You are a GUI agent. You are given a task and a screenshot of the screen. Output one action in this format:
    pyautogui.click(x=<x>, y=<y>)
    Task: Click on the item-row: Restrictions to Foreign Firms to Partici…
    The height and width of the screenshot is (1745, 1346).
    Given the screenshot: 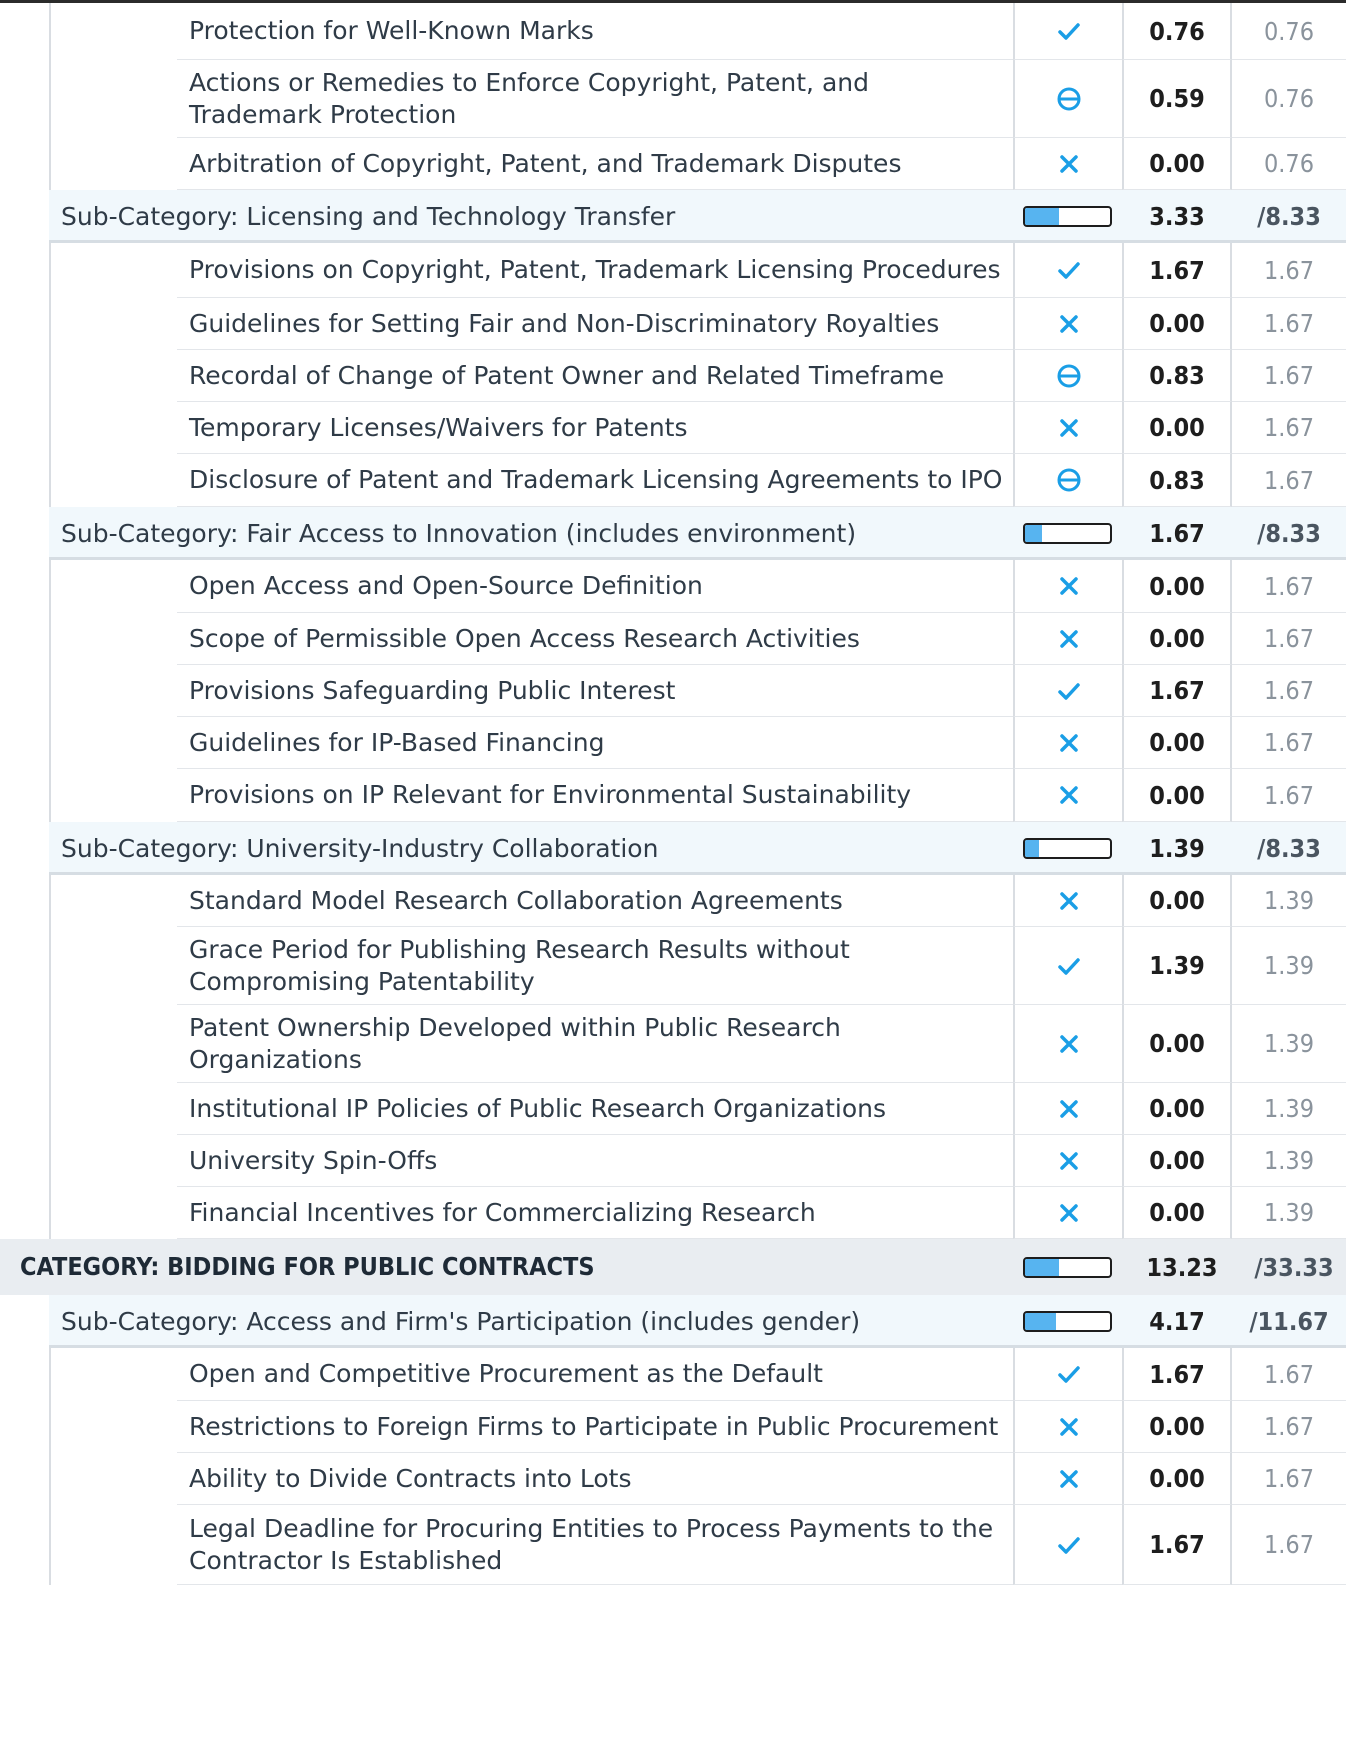 What is the action you would take?
    pyautogui.click(x=673, y=1427)
    